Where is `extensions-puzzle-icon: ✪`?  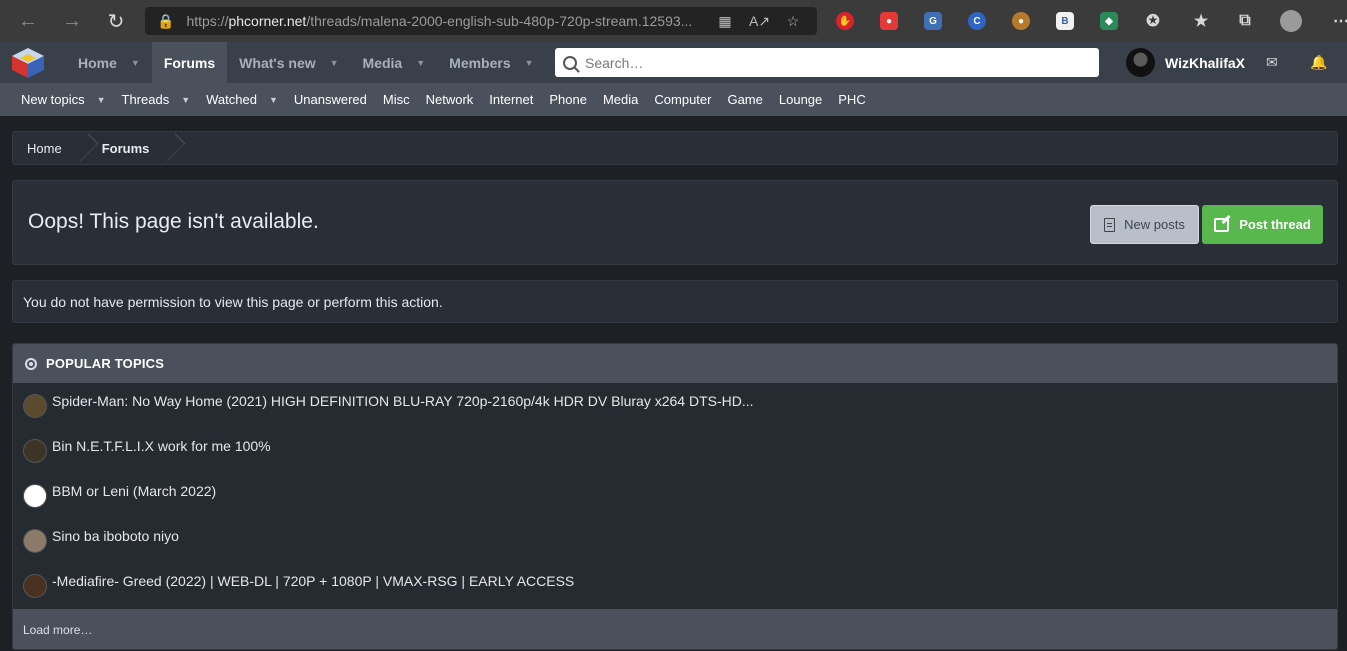 extensions-puzzle-icon: ✪ is located at coordinates (1153, 21).